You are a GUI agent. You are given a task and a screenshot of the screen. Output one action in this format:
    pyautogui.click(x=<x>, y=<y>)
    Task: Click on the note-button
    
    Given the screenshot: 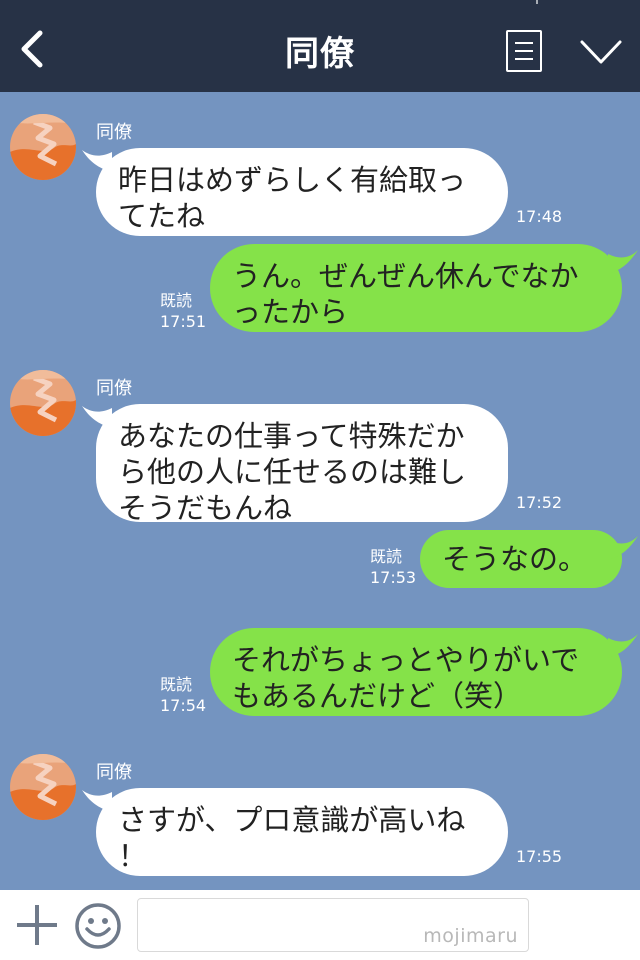 What is the action you would take?
    pyautogui.click(x=524, y=51)
    